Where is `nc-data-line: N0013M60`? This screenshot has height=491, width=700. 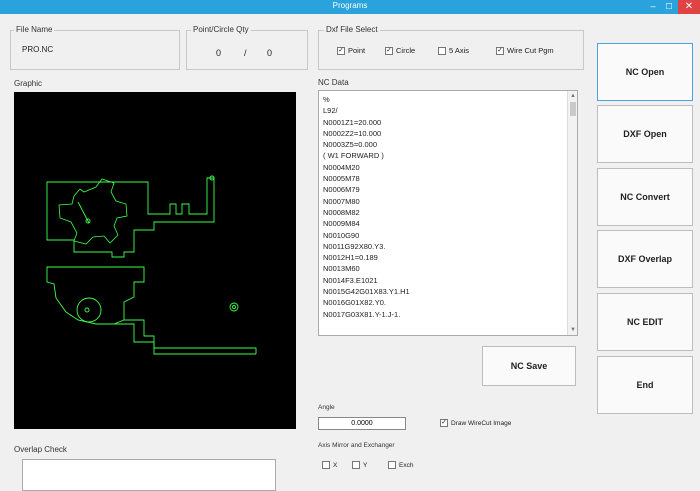 nc-data-line: N0013M60 is located at coordinates (341, 269).